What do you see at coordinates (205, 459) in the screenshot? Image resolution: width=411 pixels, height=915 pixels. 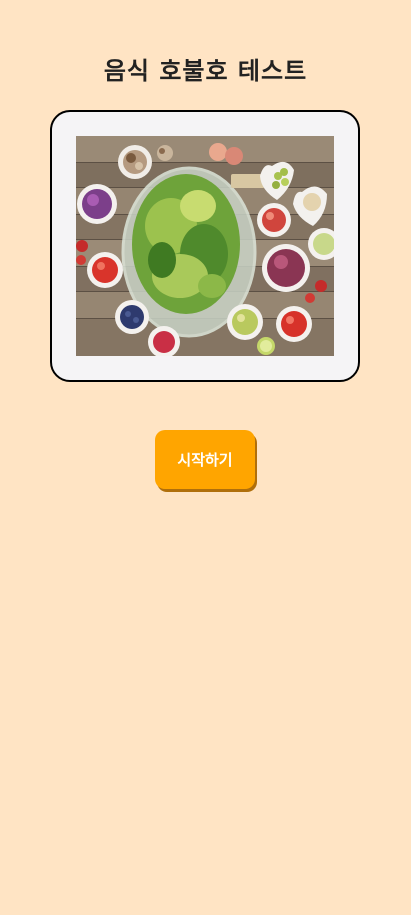 I see `start-button: 시작하기` at bounding box center [205, 459].